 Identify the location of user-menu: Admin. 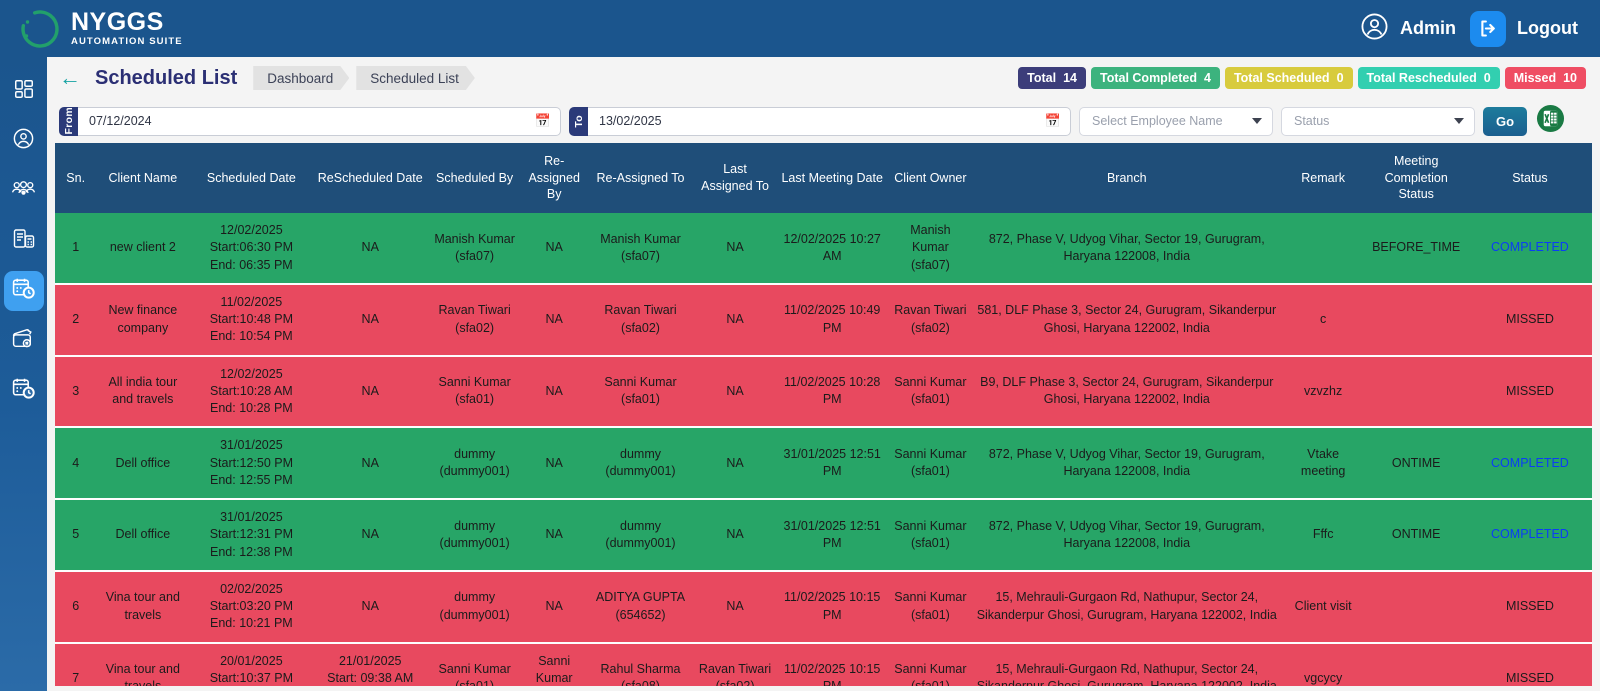
(1408, 29).